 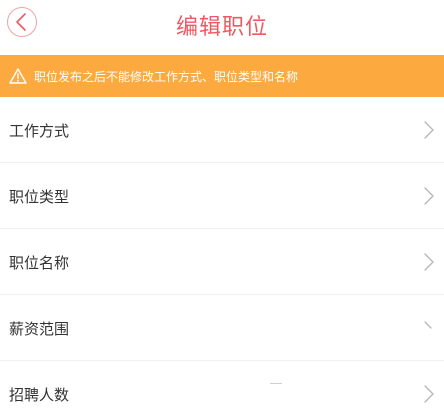 I want to click on warning-triangle-icon, so click(x=18, y=76).